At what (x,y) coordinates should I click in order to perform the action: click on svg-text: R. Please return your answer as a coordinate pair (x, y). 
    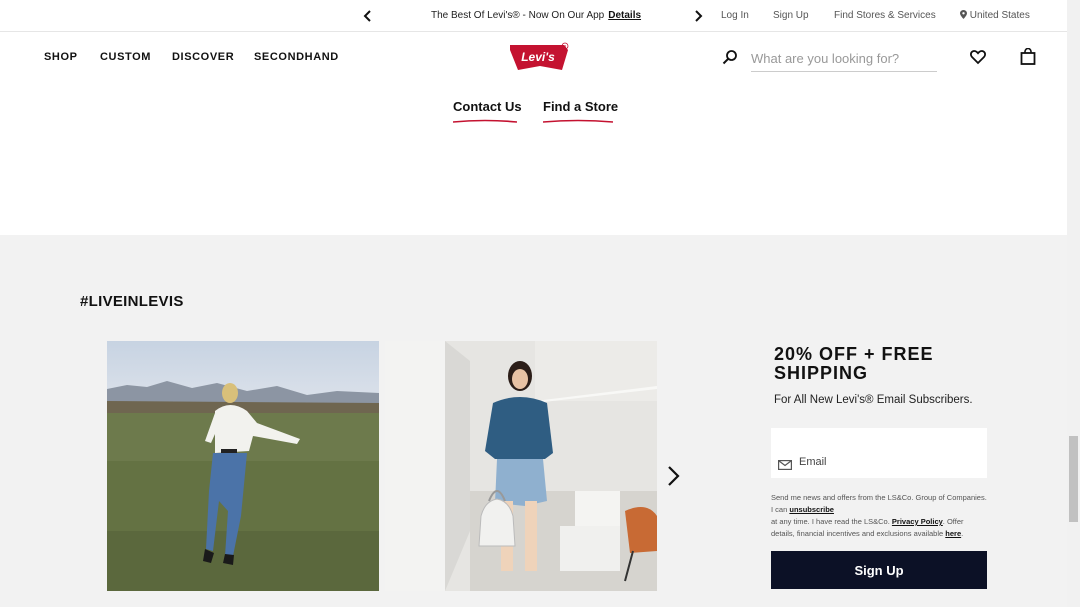
    Looking at the image, I should click on (565, 46).